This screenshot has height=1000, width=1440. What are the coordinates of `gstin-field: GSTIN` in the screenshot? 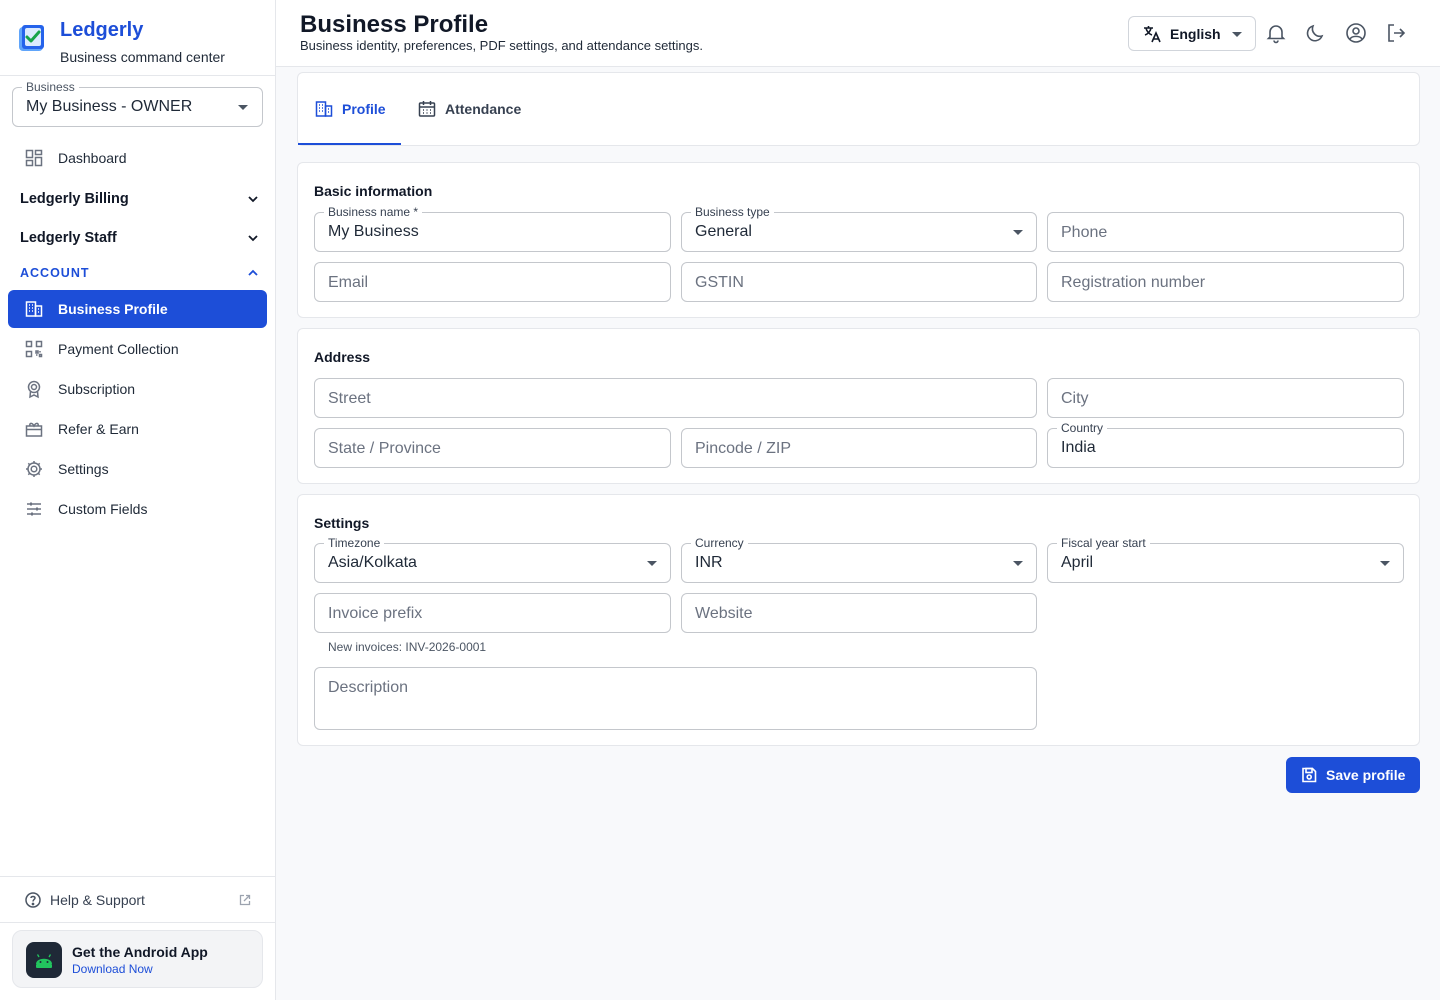 It's located at (859, 282).